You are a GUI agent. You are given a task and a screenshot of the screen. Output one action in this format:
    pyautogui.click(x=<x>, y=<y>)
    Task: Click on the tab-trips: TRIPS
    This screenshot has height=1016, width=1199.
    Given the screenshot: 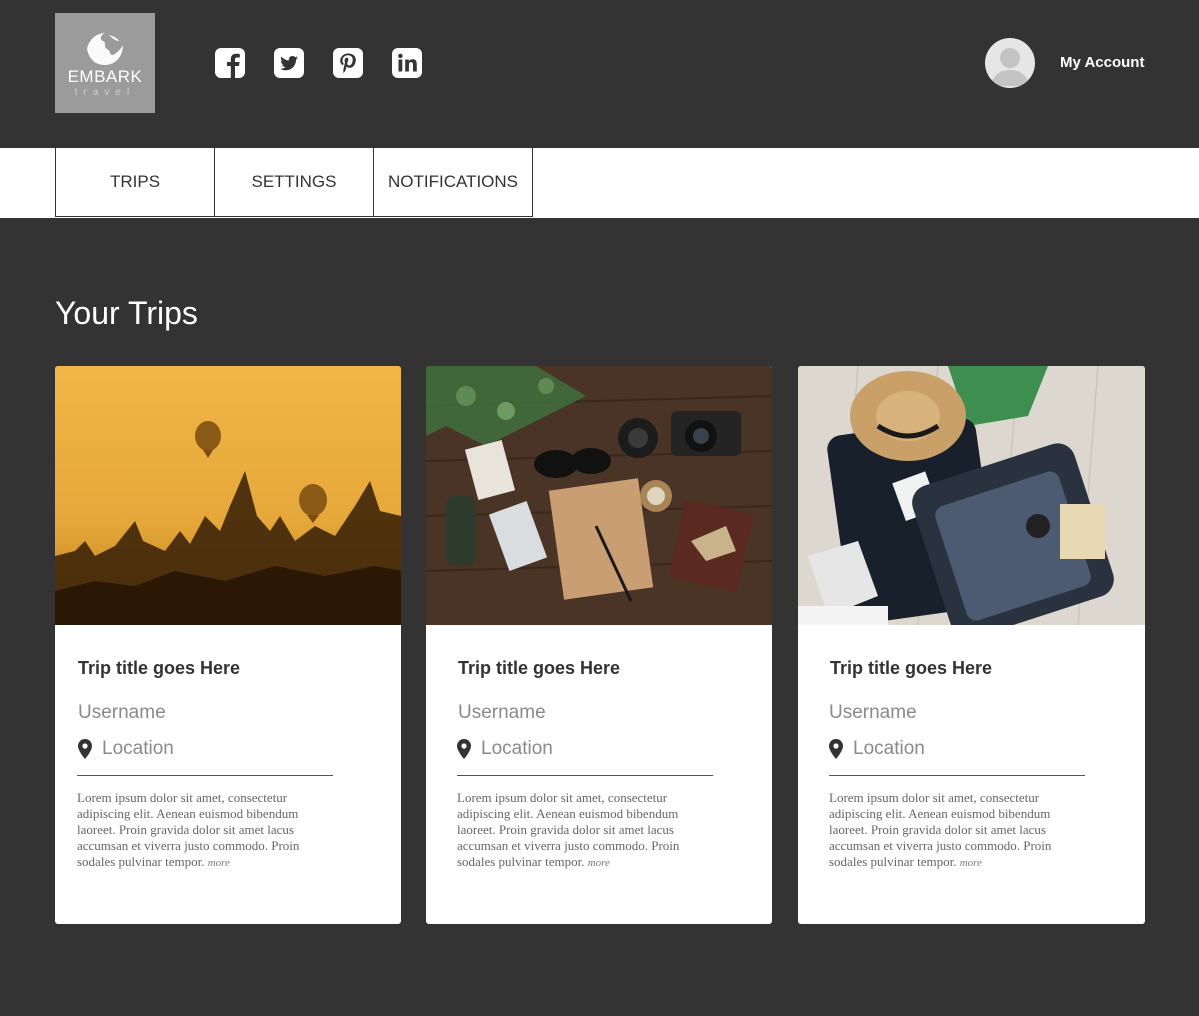 What is the action you would take?
    pyautogui.click(x=135, y=182)
    